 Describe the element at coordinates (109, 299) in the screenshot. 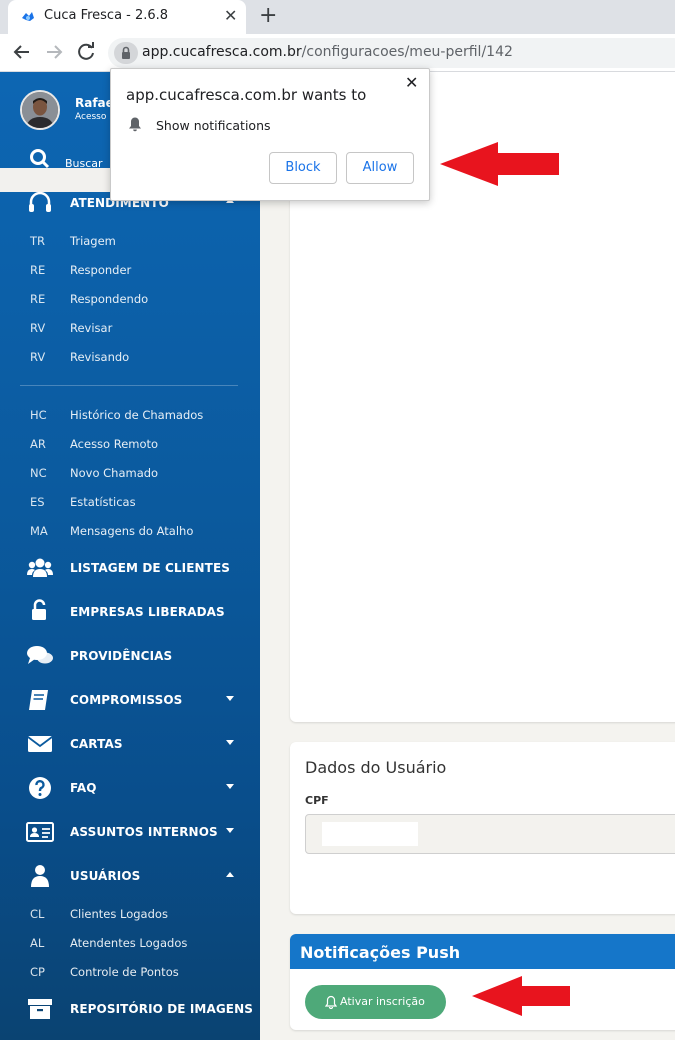

I see `nav-respondendo: Respondendo` at that location.